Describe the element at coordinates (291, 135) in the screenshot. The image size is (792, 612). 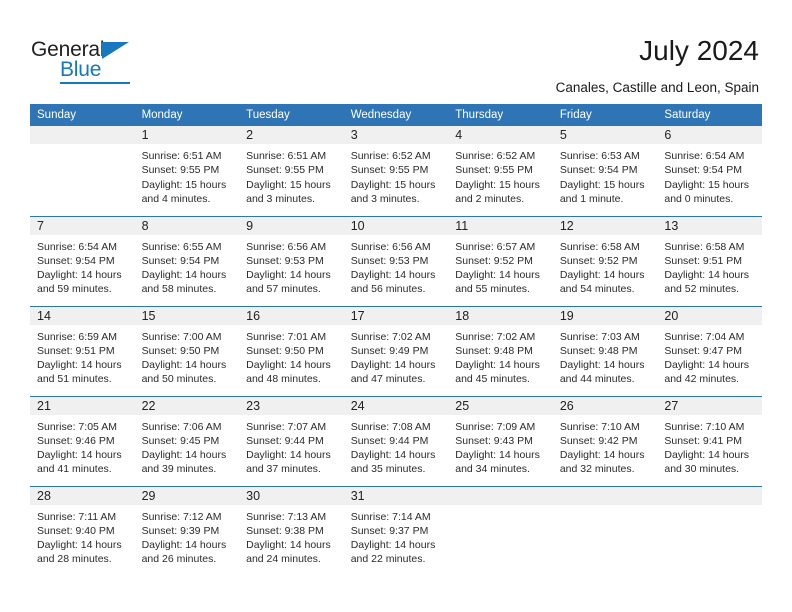
I see `day-number: 2` at that location.